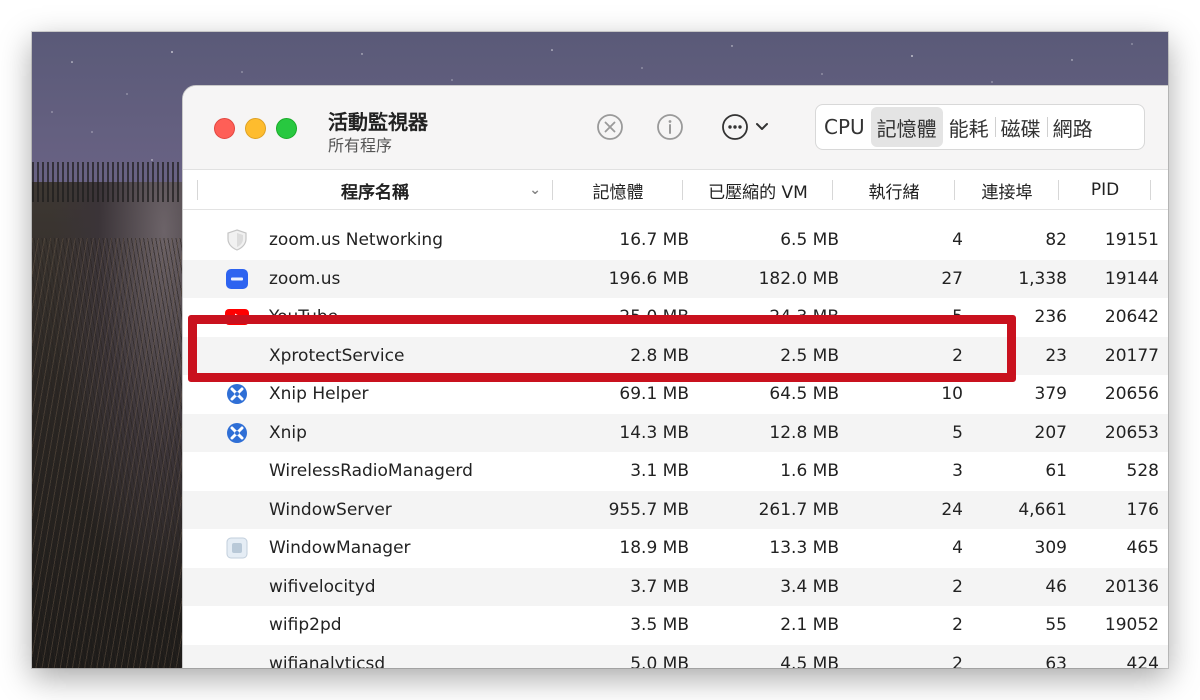 This screenshot has width=1200, height=700. Describe the element at coordinates (804, 317) in the screenshot. I see `compressed-vm-cell: 24.3 MB` at that location.